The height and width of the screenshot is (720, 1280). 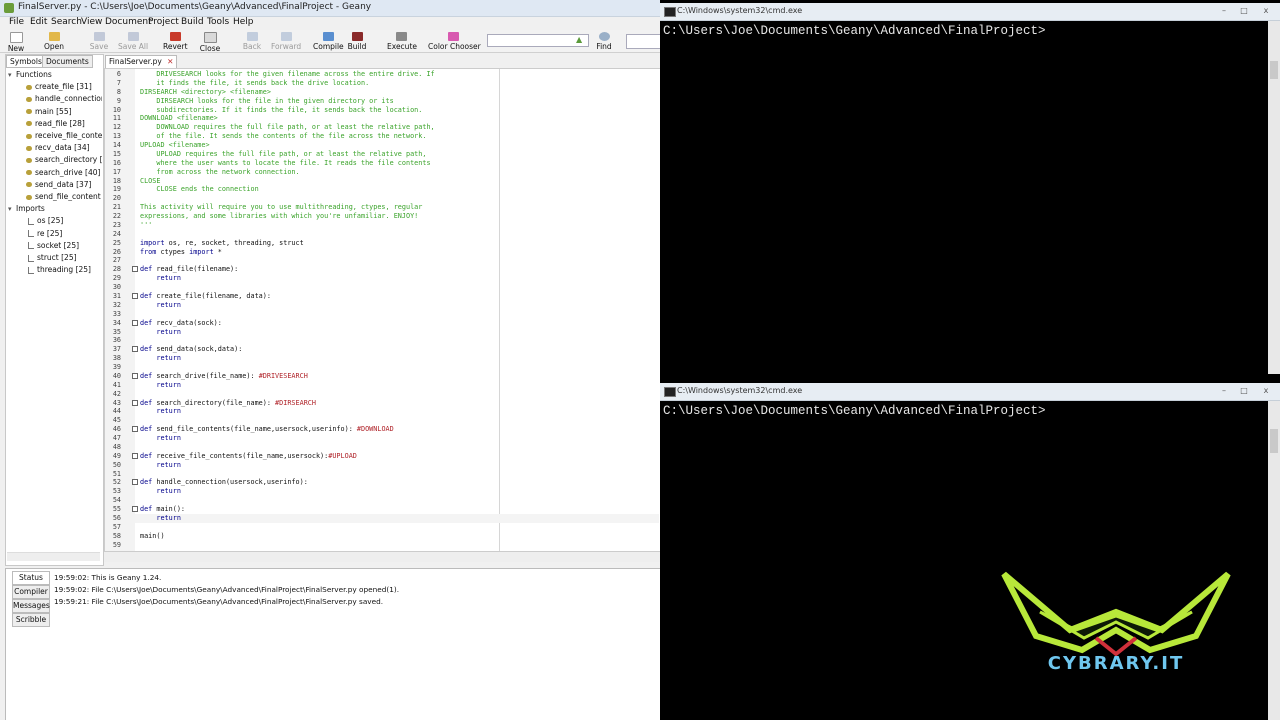 I want to click on menu-build: Build, so click(x=192, y=22).